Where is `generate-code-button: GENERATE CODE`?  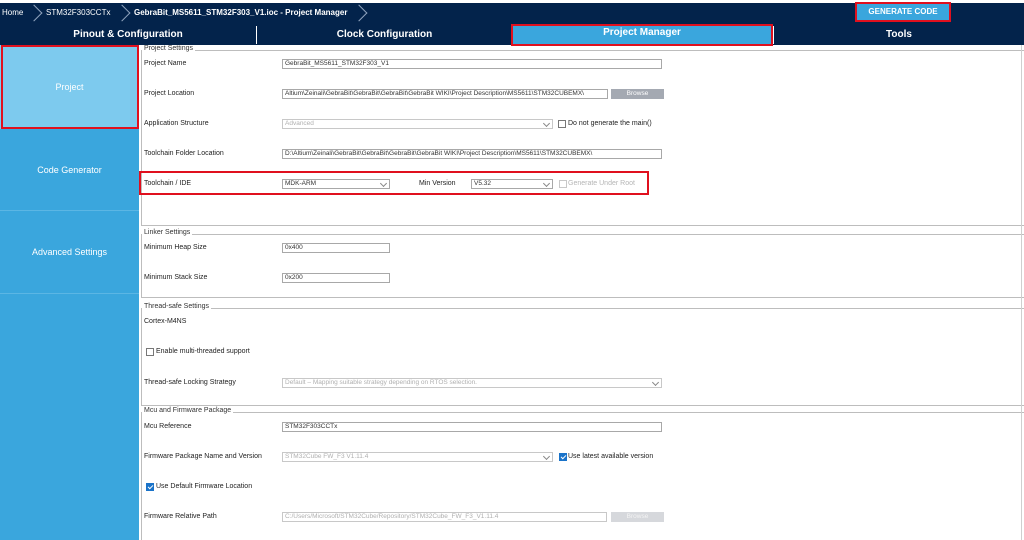 generate-code-button: GENERATE CODE is located at coordinates (903, 12).